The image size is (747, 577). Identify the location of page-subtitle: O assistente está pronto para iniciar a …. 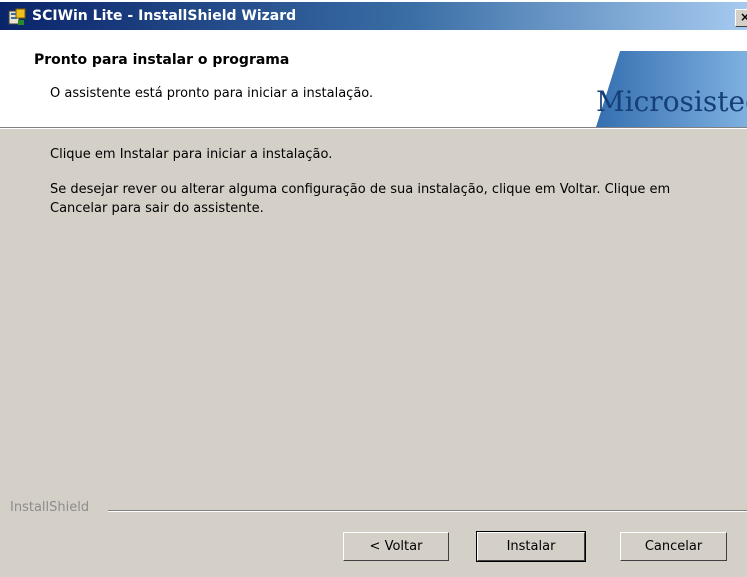
(212, 93).